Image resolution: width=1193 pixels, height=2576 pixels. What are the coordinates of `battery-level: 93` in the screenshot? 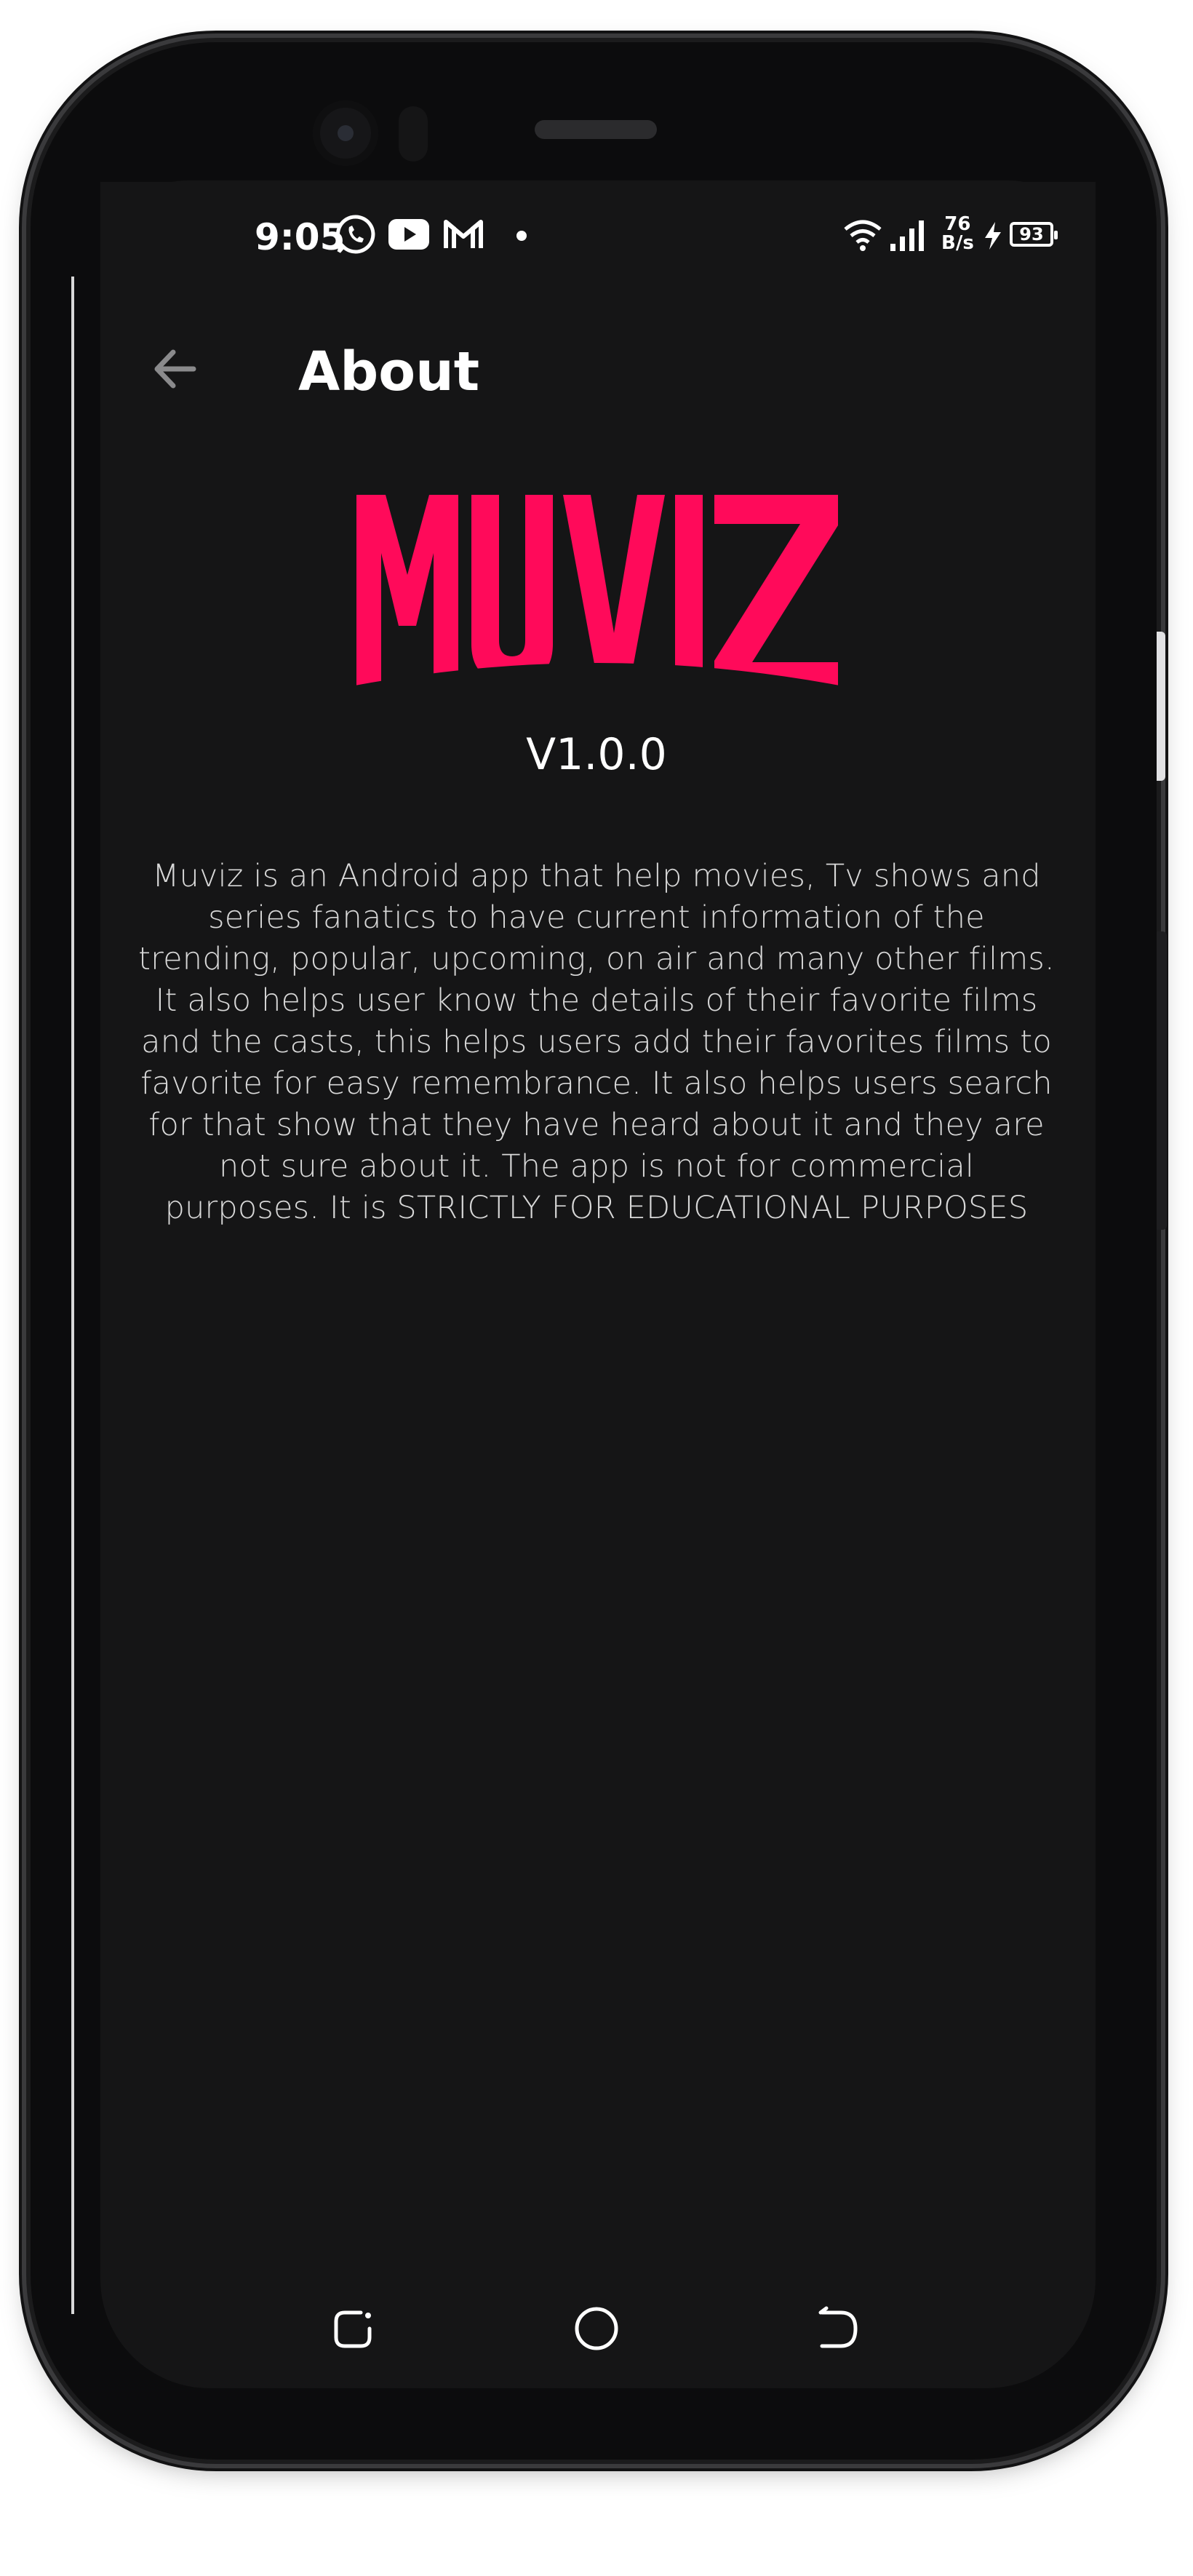 It's located at (1031, 234).